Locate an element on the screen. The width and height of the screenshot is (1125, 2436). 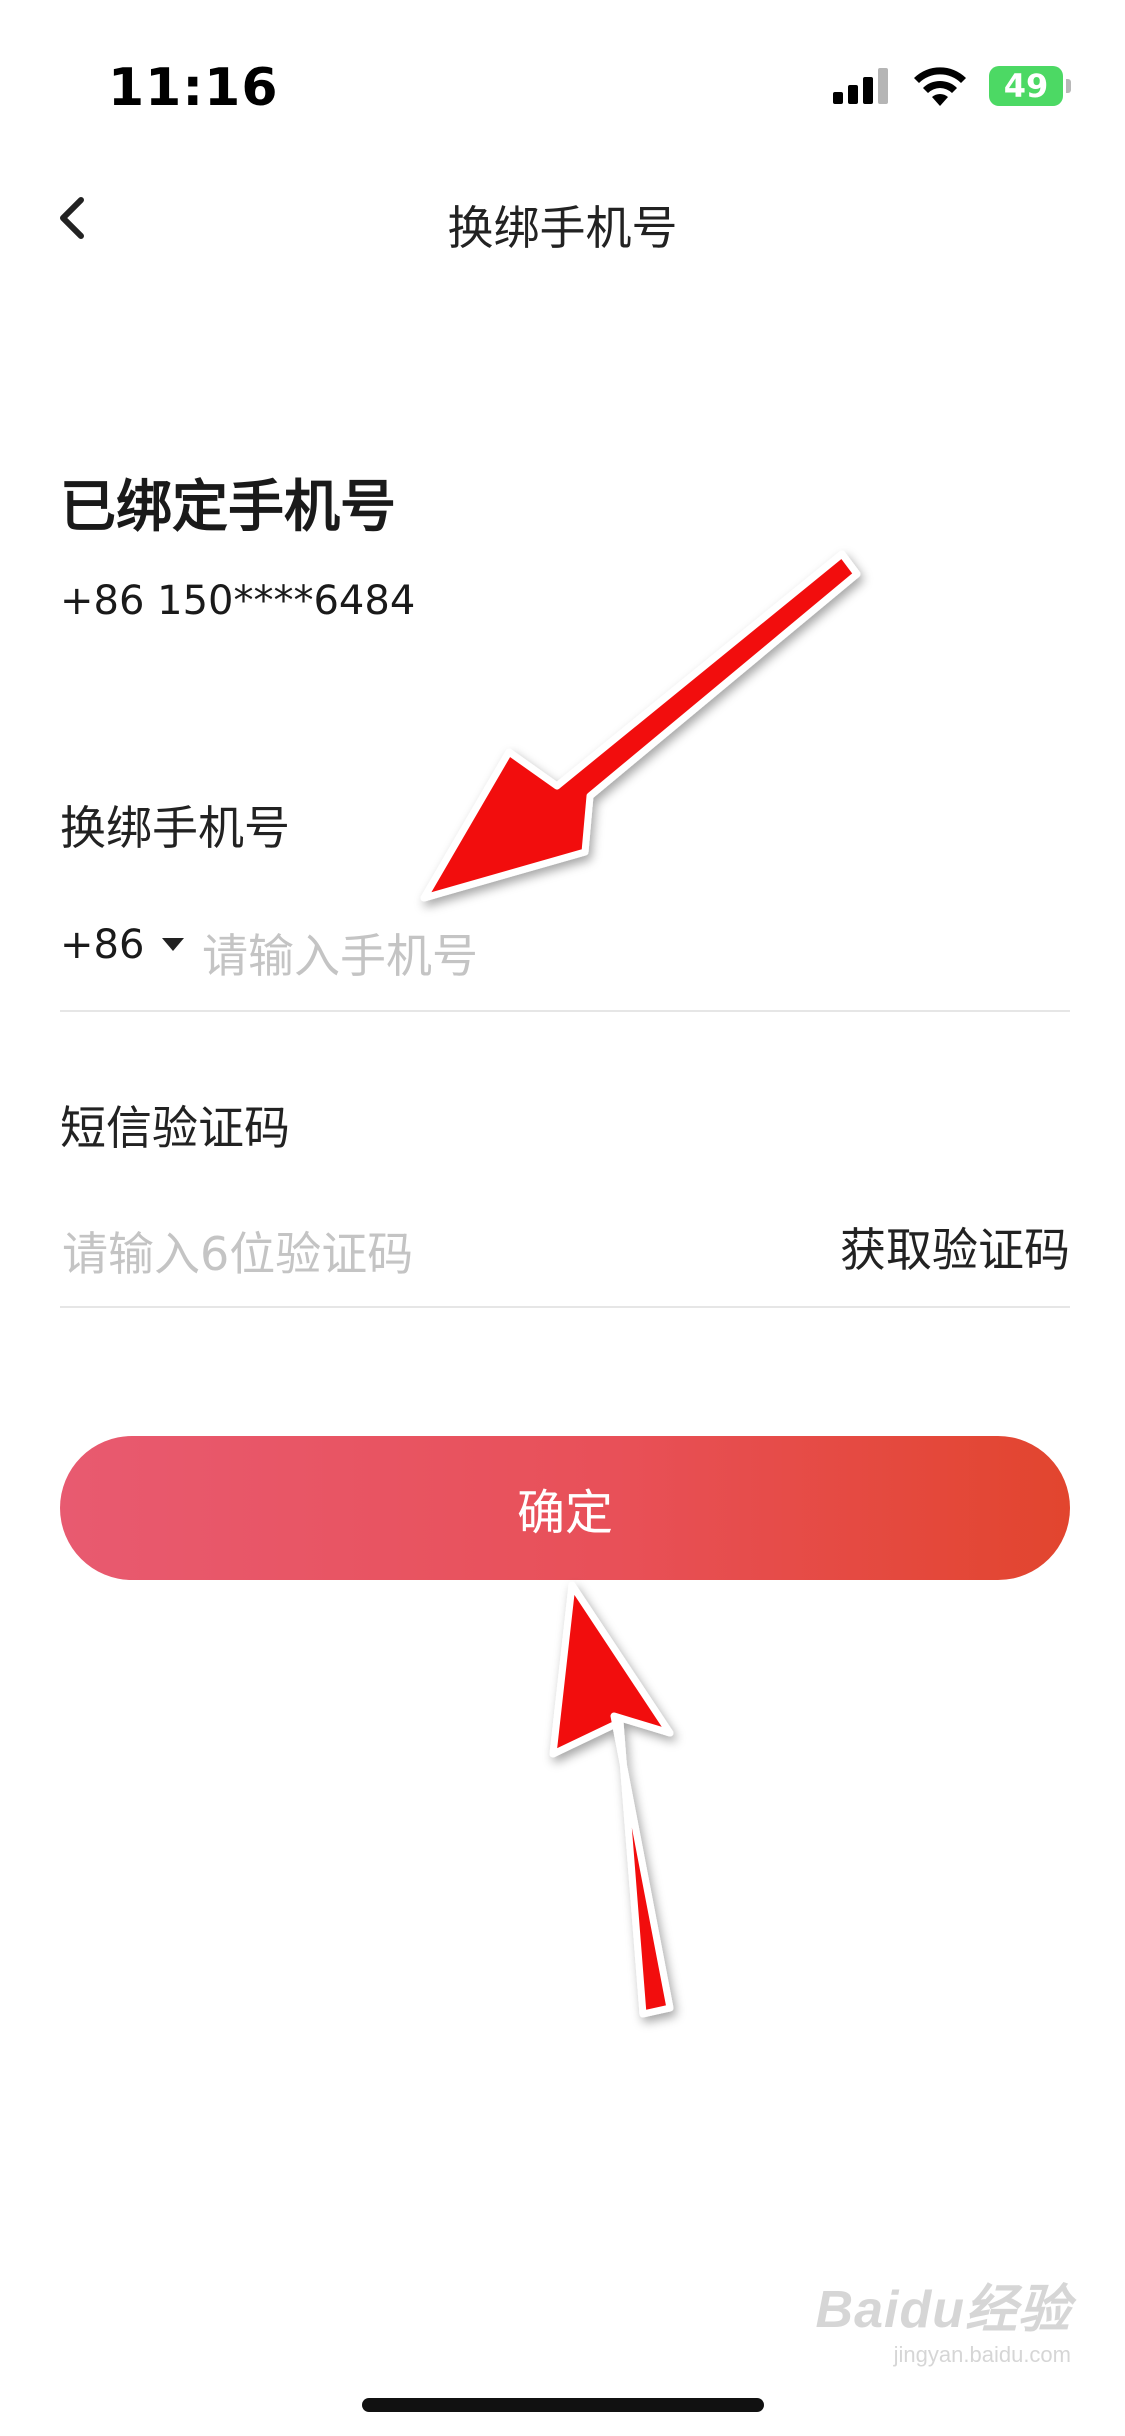
new-phone-label: 换绑手机号 is located at coordinates (175, 828).